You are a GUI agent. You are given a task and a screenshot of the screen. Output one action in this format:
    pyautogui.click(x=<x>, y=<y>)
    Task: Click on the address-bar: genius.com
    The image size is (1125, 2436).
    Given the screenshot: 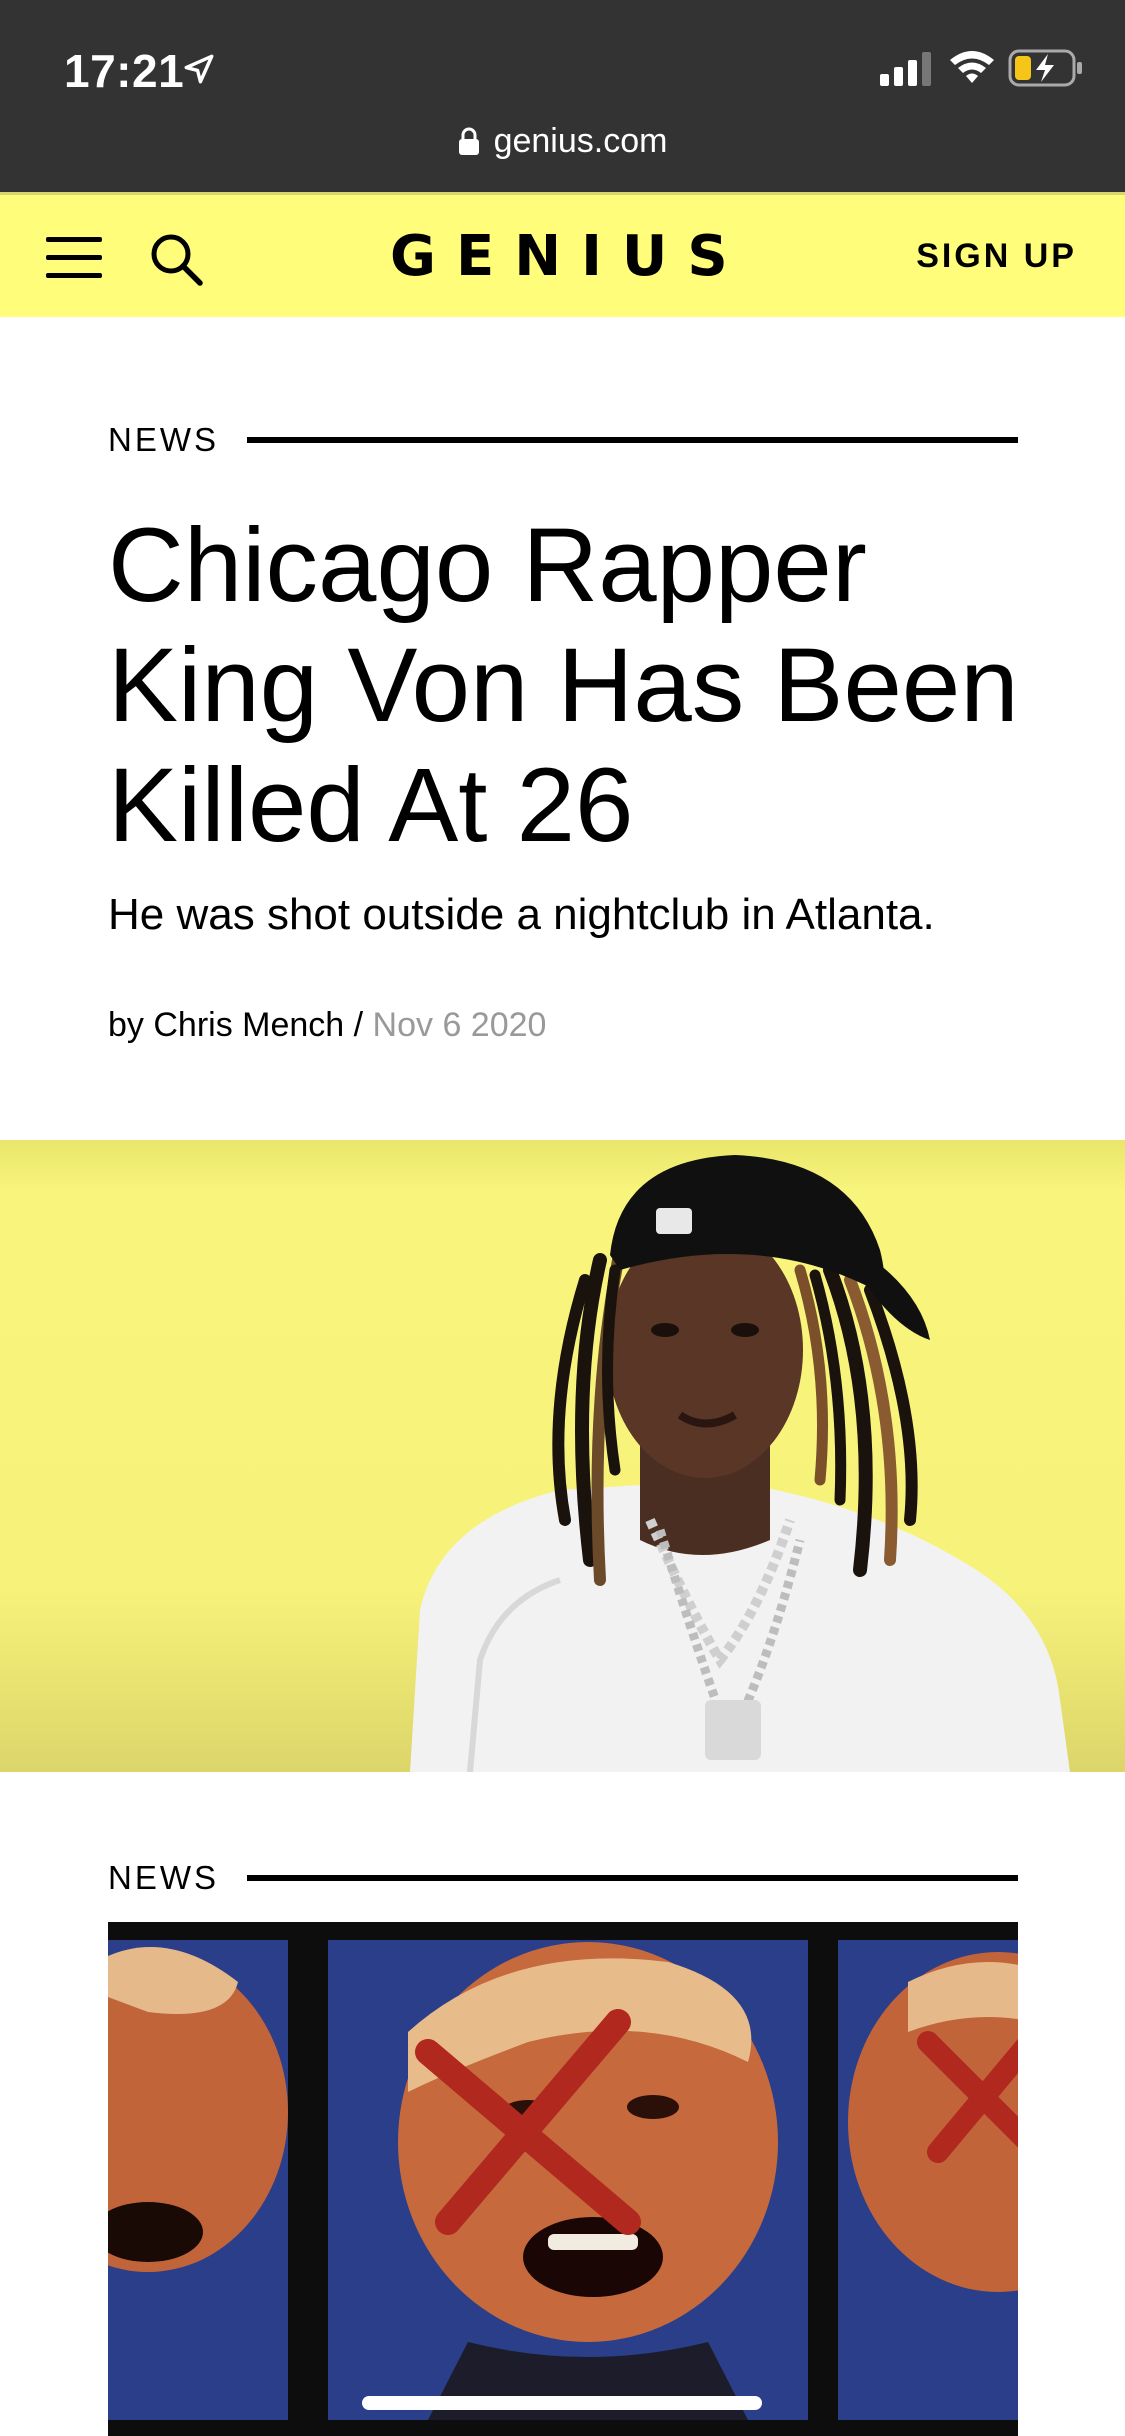 What is the action you would take?
    pyautogui.click(x=562, y=141)
    